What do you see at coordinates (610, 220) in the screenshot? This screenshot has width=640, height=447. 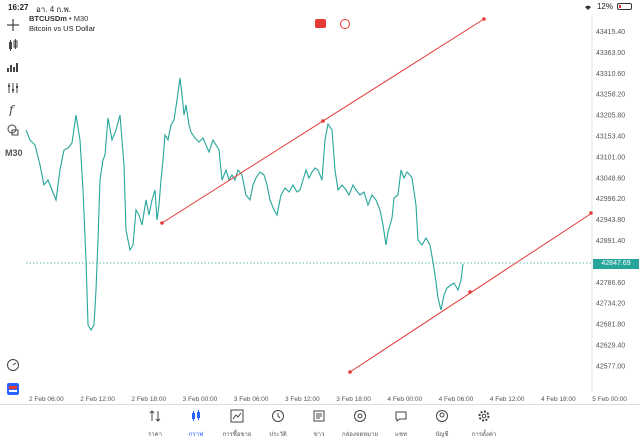 I see `price-axis-label: 42943.80` at bounding box center [610, 220].